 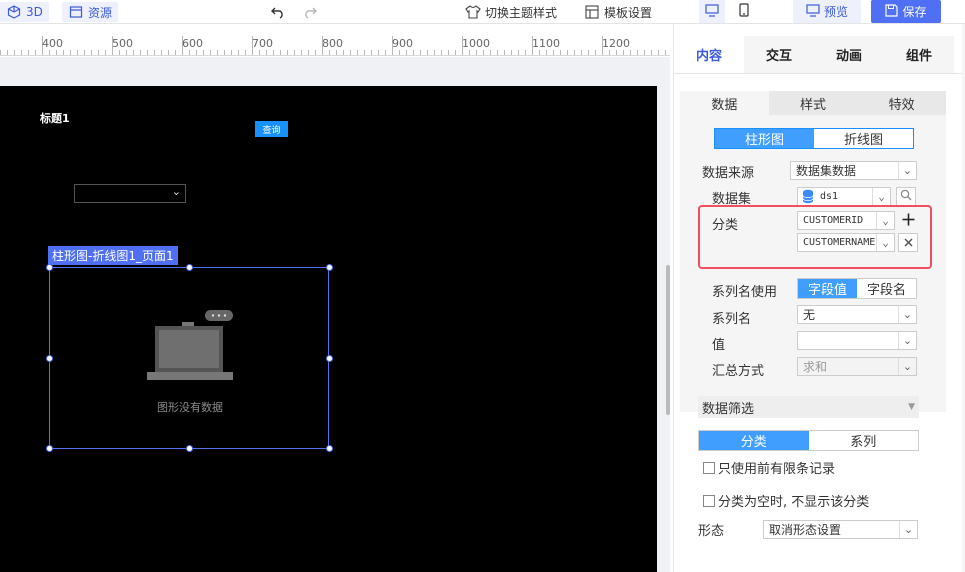 What do you see at coordinates (902, 103) in the screenshot?
I see `subtab-effects: 特效` at bounding box center [902, 103].